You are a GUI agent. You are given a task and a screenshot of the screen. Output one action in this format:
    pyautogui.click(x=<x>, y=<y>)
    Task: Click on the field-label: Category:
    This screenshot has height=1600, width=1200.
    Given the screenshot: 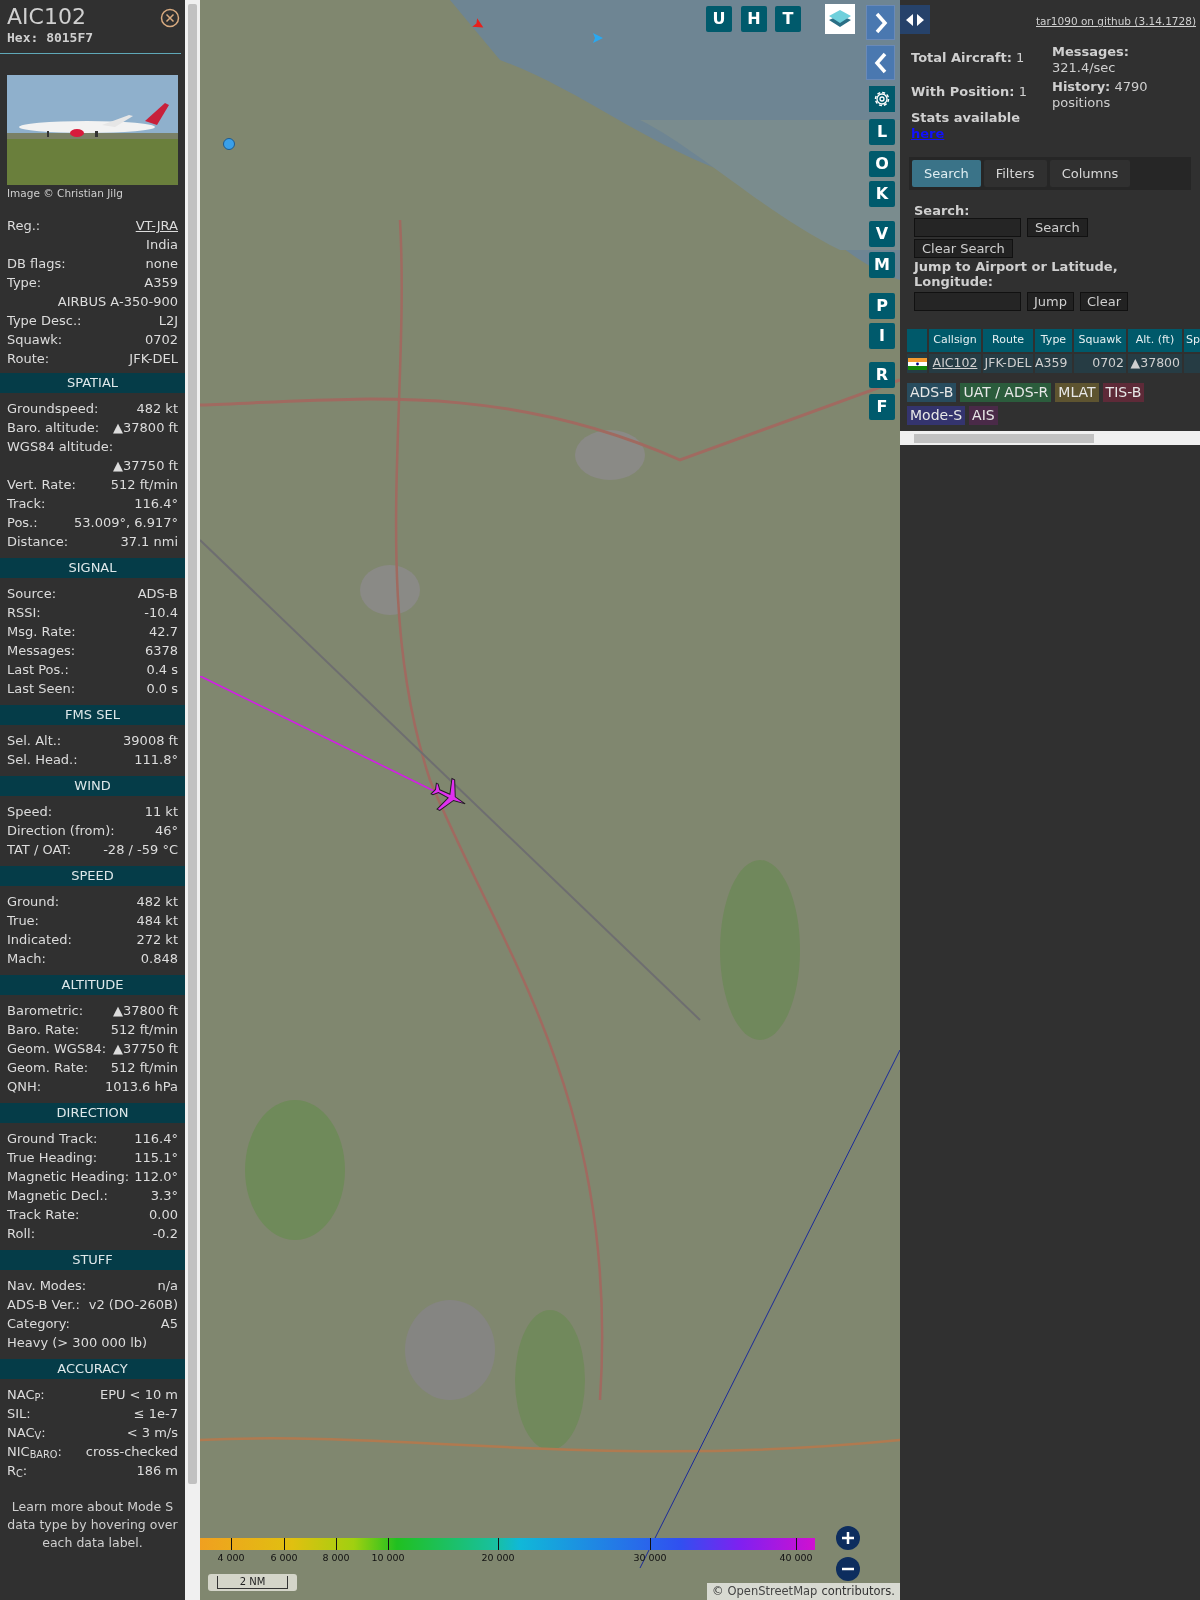 What is the action you would take?
    pyautogui.click(x=38, y=1323)
    